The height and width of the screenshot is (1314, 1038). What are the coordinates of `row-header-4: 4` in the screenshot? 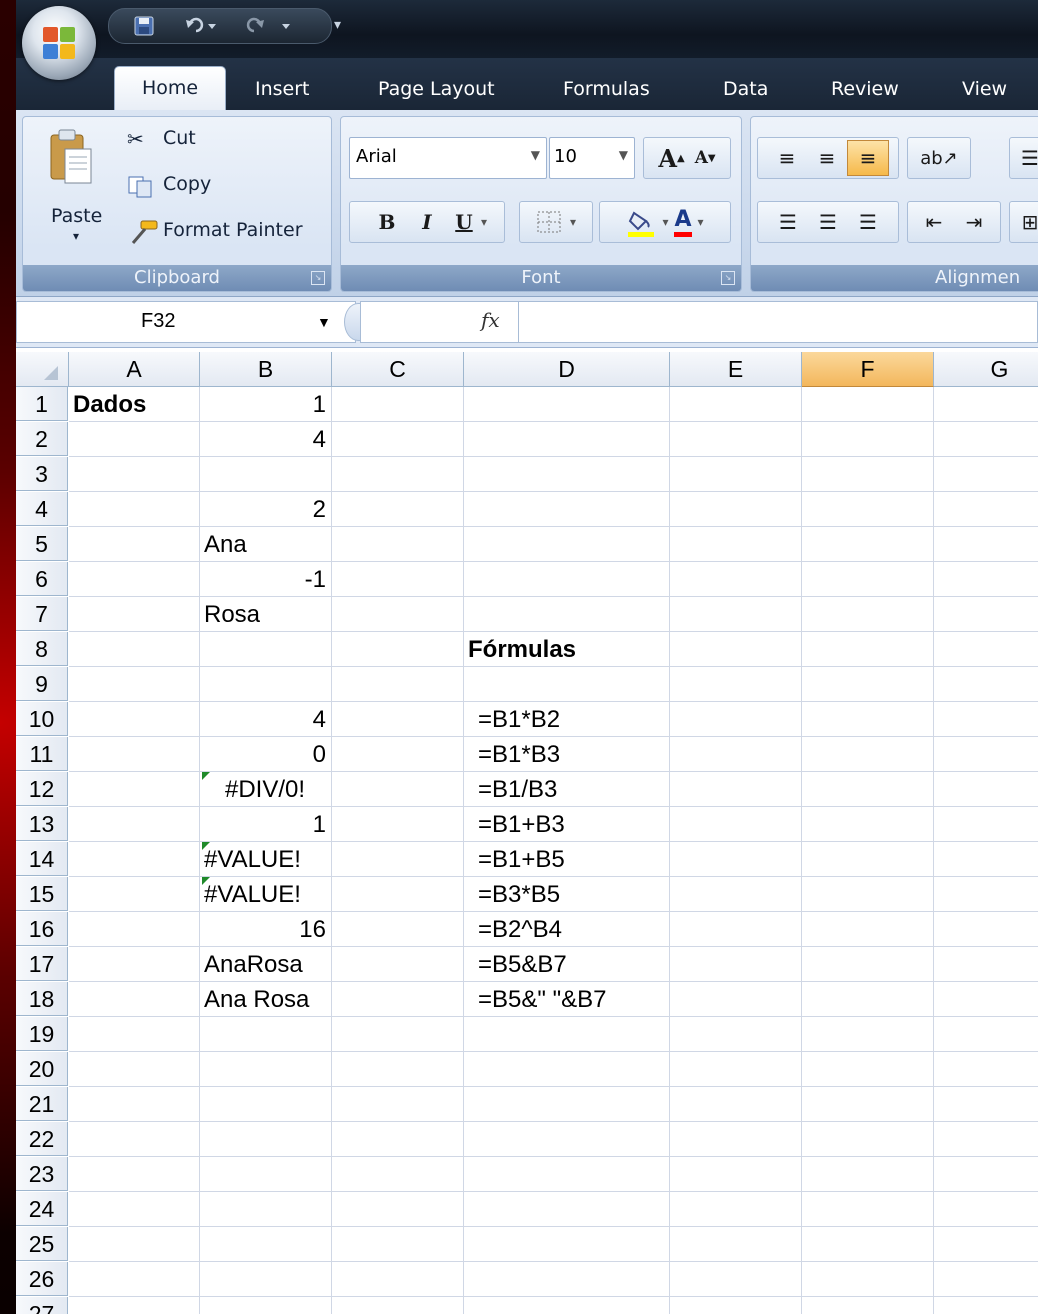 It's located at (42, 509).